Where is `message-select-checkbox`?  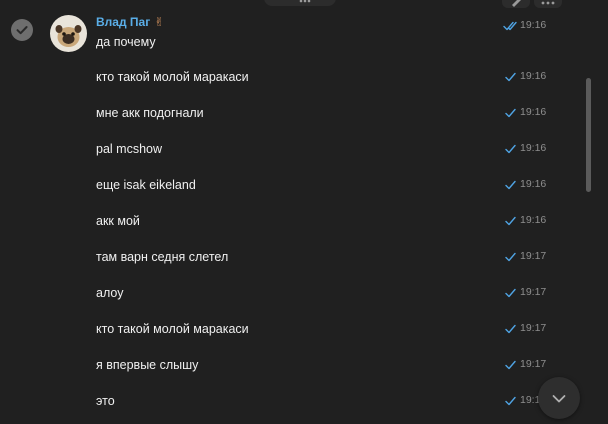
message-select-checkbox is located at coordinates (22, 30).